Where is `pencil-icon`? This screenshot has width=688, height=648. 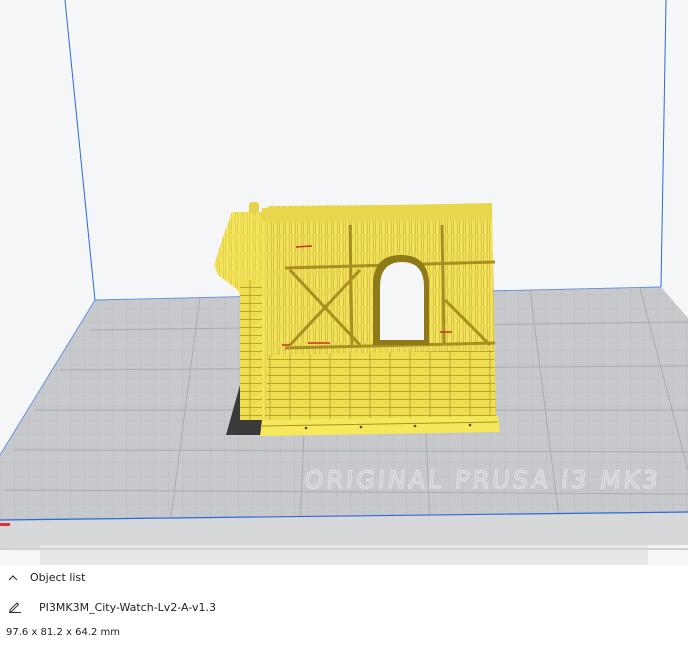 pencil-icon is located at coordinates (15, 607).